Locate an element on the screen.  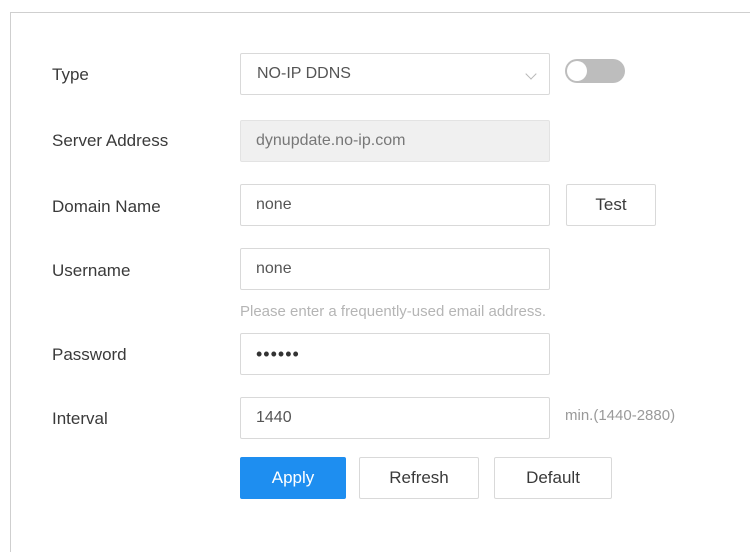
chevron-down-icon is located at coordinates (531, 74).